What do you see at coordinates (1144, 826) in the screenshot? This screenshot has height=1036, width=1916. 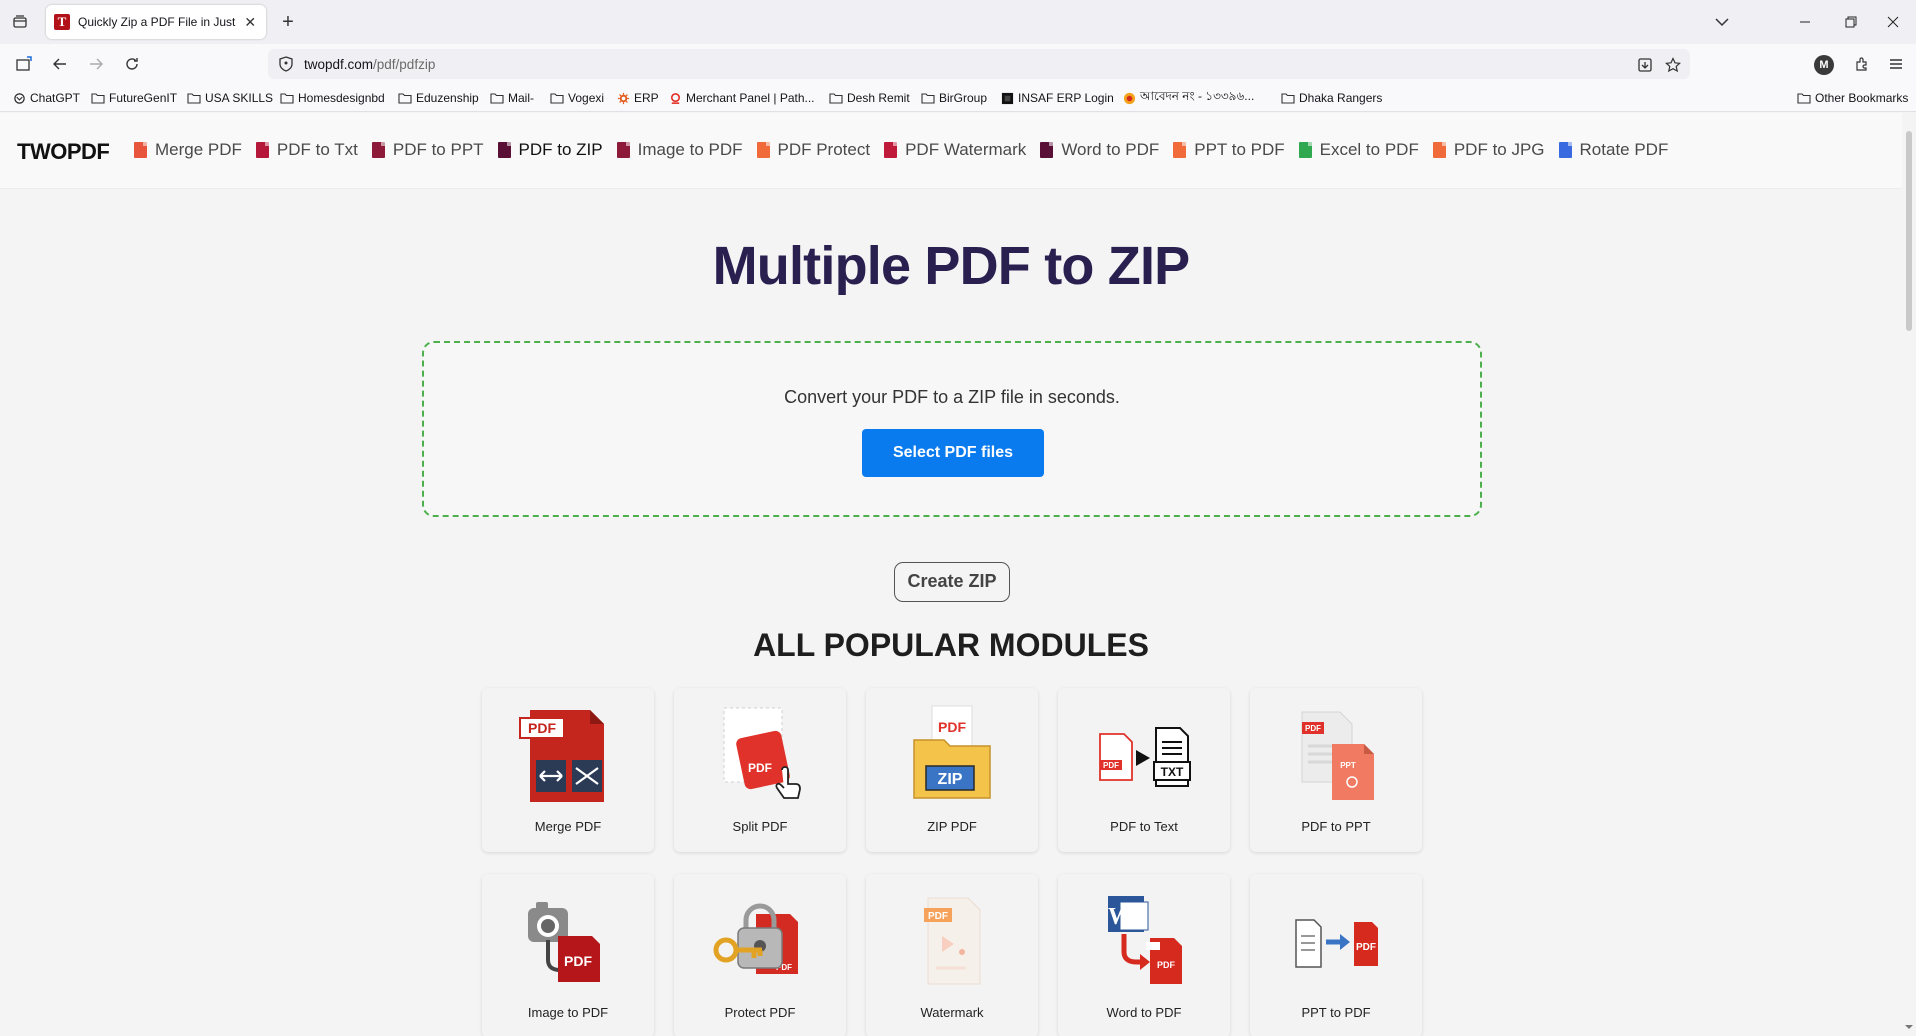 I see `module-label: PDF to Text` at bounding box center [1144, 826].